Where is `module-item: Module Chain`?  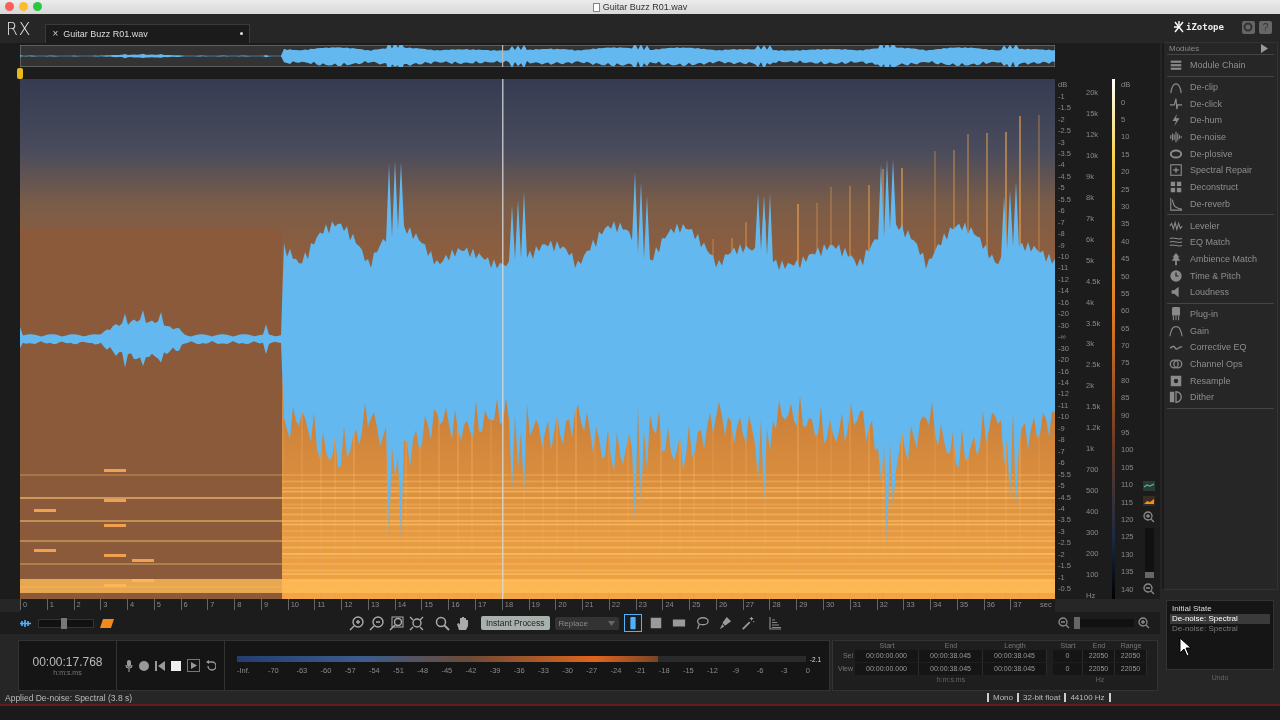
module-item: Module Chain is located at coordinates (1220, 65).